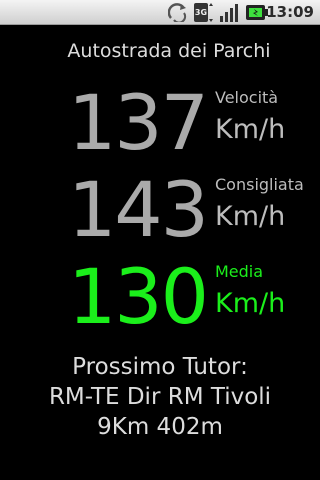 This screenshot has height=480, width=320. Describe the element at coordinates (229, 13) in the screenshot. I see `signal-icon` at that location.